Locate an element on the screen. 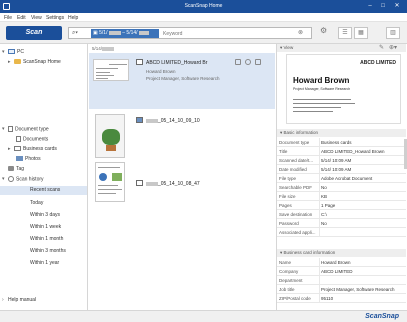 Image resolution: width=407 pixels, height=322 pixels. menu-file: File is located at coordinates (8, 18).